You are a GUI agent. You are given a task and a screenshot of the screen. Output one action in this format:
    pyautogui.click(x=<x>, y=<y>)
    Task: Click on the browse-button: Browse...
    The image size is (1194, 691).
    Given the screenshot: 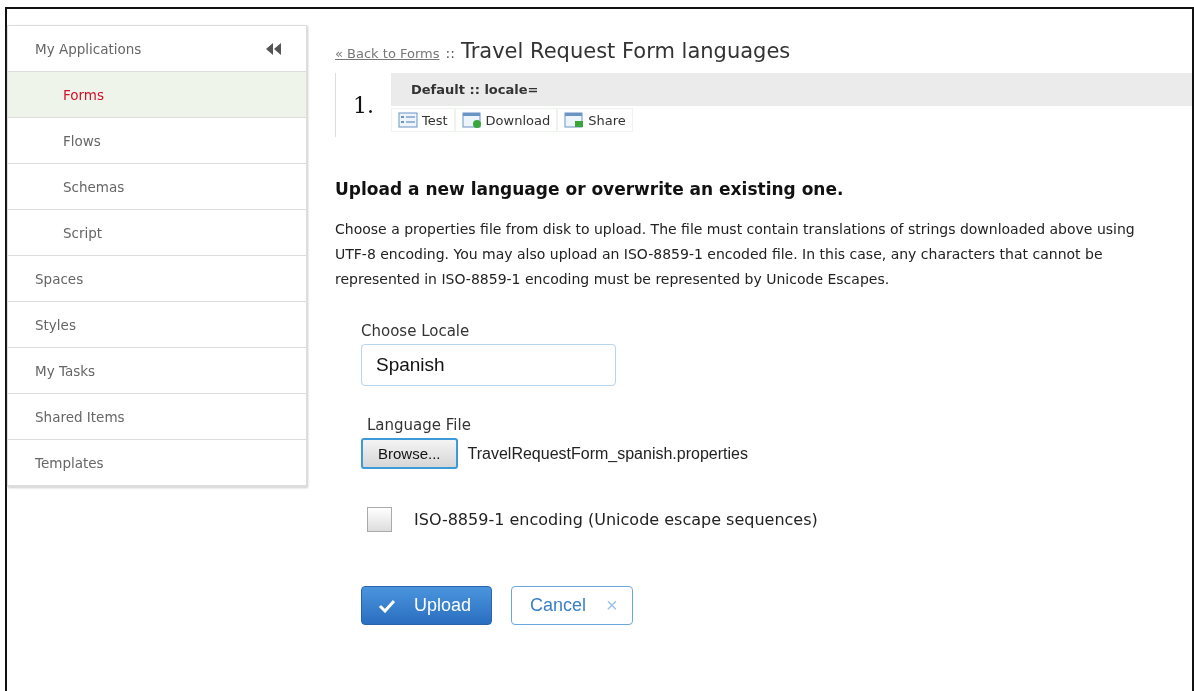 What is the action you would take?
    pyautogui.click(x=409, y=453)
    